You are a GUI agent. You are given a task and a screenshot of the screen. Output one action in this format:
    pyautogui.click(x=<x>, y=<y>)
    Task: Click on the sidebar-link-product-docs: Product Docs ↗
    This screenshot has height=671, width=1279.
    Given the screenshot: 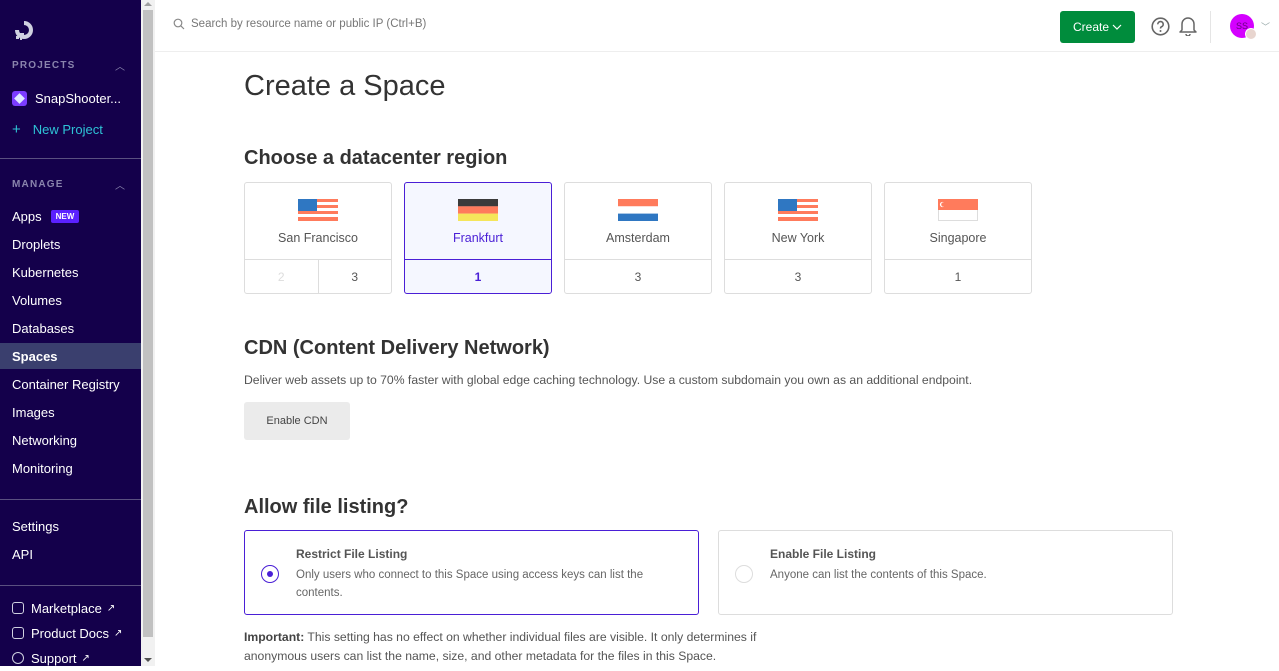 What is the action you would take?
    pyautogui.click(x=70, y=633)
    